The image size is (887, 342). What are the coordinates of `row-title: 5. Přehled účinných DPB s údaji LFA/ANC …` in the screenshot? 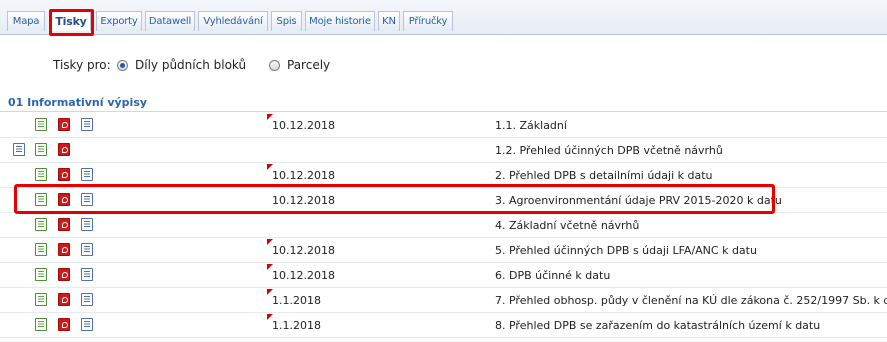 It's located at (626, 250).